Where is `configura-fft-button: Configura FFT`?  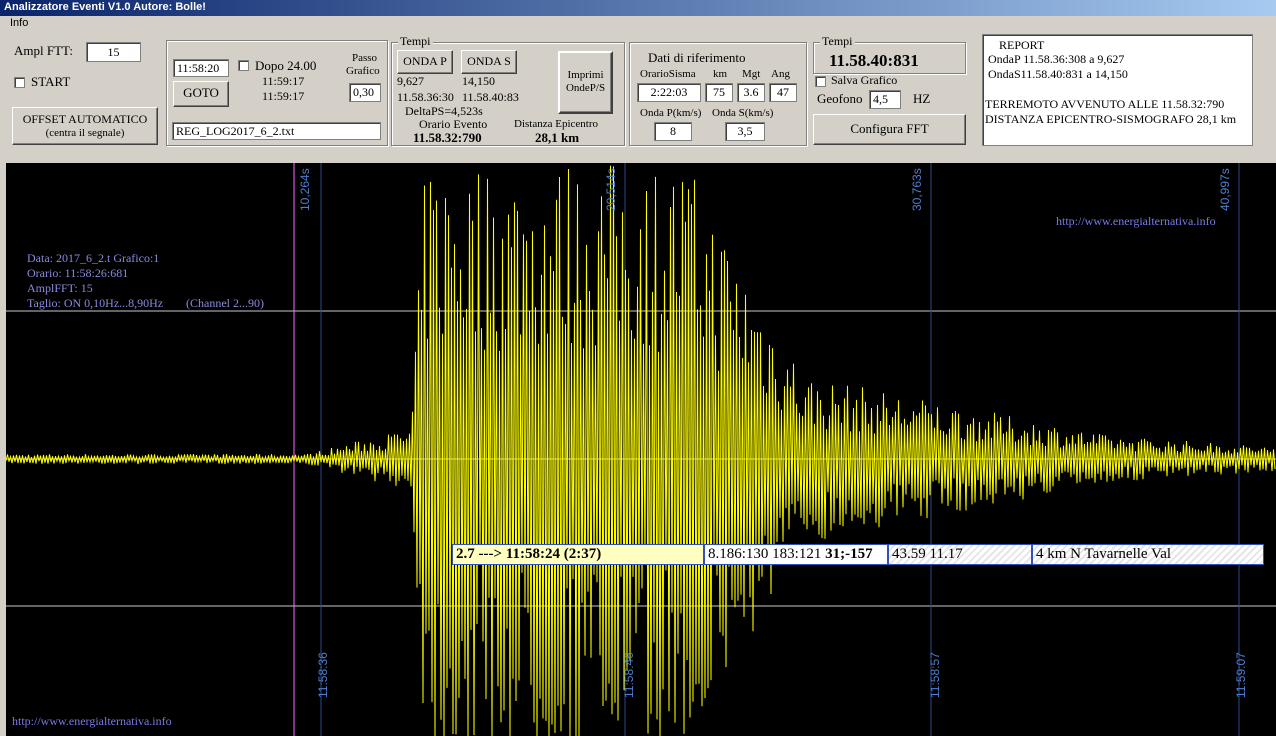 configura-fft-button: Configura FFT is located at coordinates (889, 129).